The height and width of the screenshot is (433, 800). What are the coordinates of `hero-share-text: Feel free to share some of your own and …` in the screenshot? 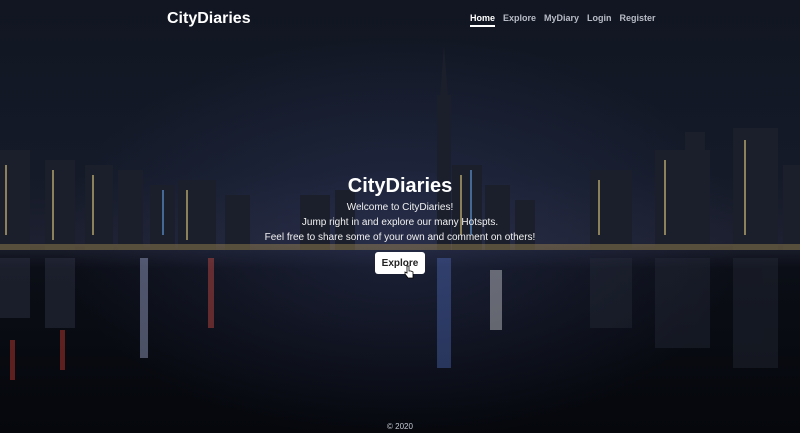 It's located at (400, 237).